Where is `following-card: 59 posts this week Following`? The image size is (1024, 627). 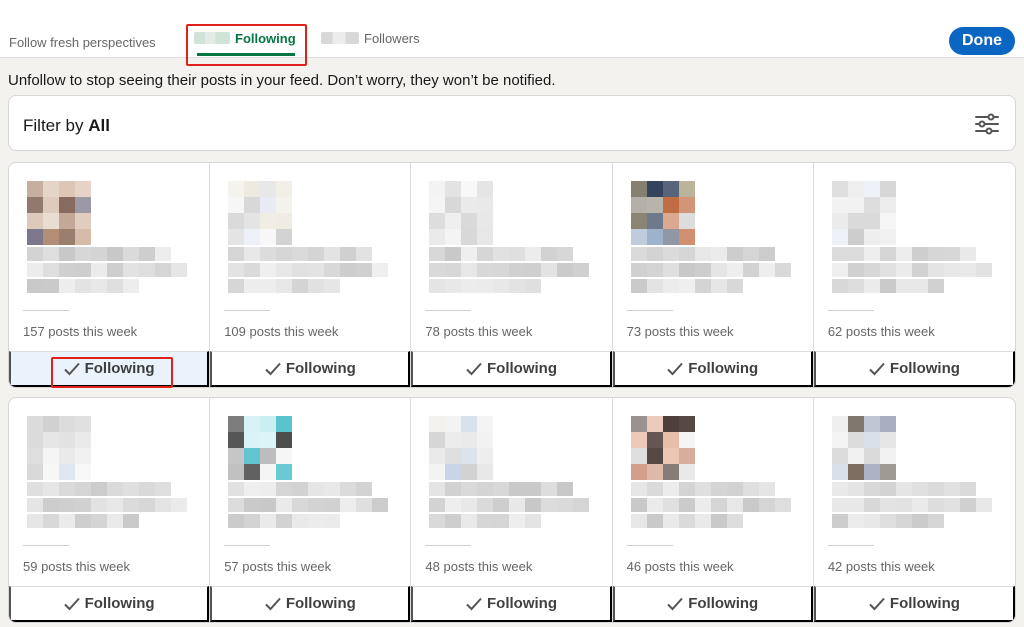
following-card: 59 posts this week Following is located at coordinates (110, 510).